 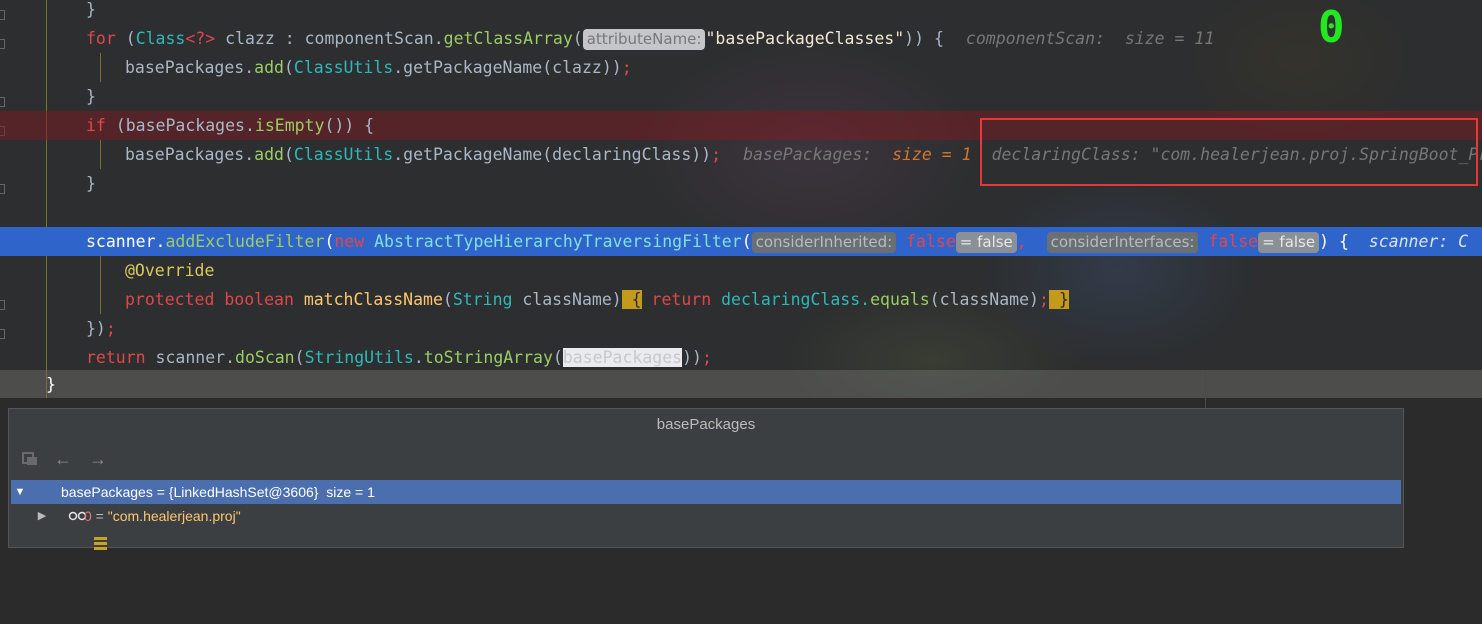 What do you see at coordinates (107, 492) in the screenshot?
I see `variable-name: basePackages` at bounding box center [107, 492].